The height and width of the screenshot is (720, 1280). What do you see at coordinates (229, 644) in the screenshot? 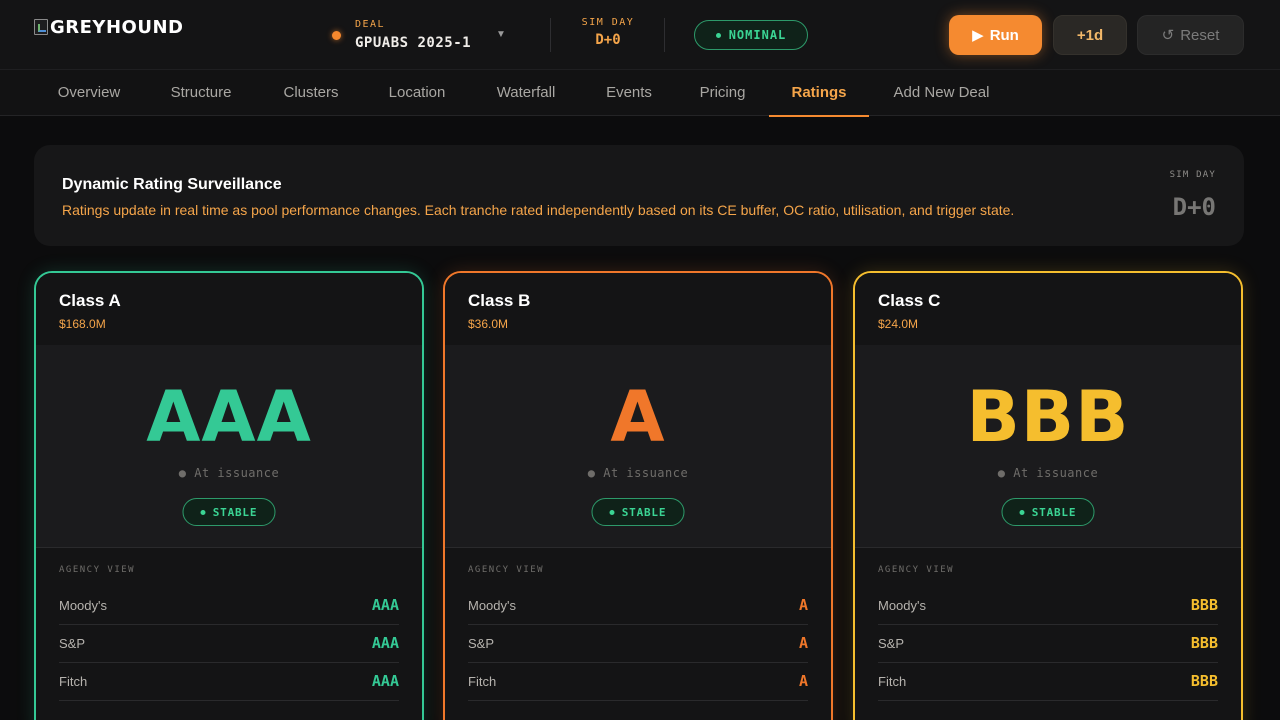
I see `agency-row-sp: S&P AAA` at bounding box center [229, 644].